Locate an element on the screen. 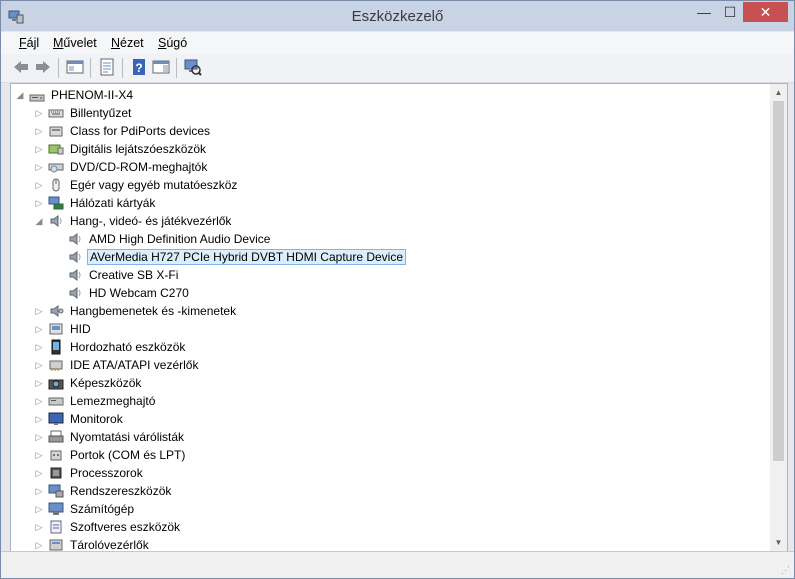 The width and height of the screenshot is (795, 579). tree-category-item: ▷ Képeszközök is located at coordinates (88, 383).